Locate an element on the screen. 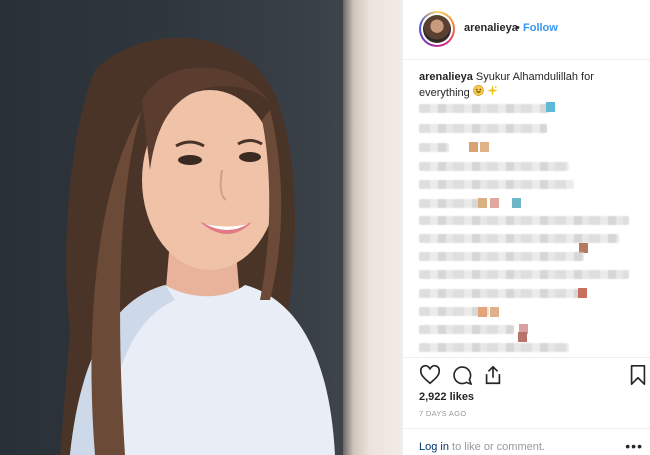 The image size is (650, 455). comment-footer: Log in to like or comment. ••• is located at coordinates (526, 441).